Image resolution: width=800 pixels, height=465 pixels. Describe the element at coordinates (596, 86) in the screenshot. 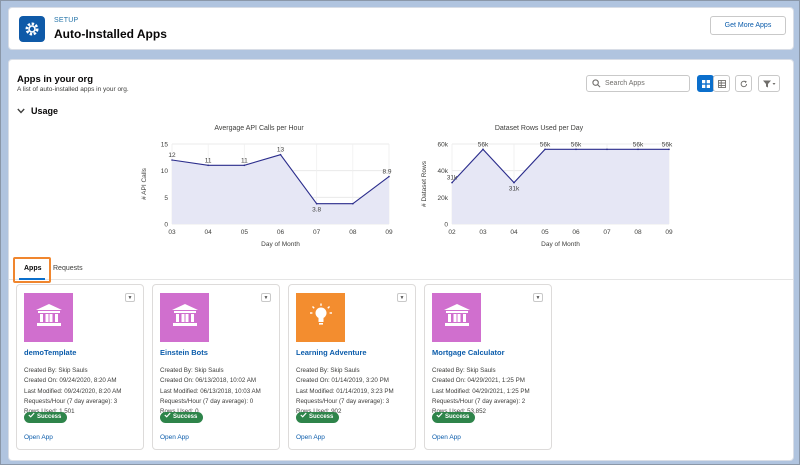

I see `search-icon` at that location.